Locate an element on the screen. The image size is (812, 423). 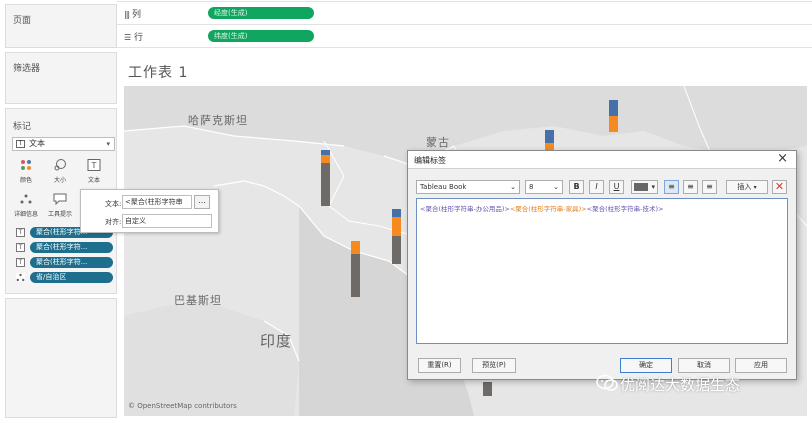
field-token-tech: <聚合(柱形字符串-技术)> is located at coordinates (625, 209).